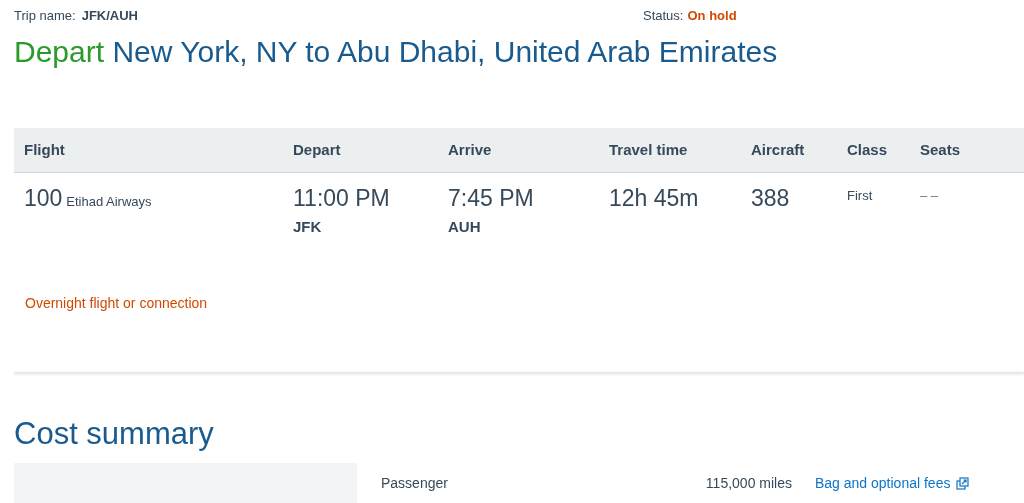 The height and width of the screenshot is (503, 1024). What do you see at coordinates (963, 483) in the screenshot?
I see `external-link-icon` at bounding box center [963, 483].